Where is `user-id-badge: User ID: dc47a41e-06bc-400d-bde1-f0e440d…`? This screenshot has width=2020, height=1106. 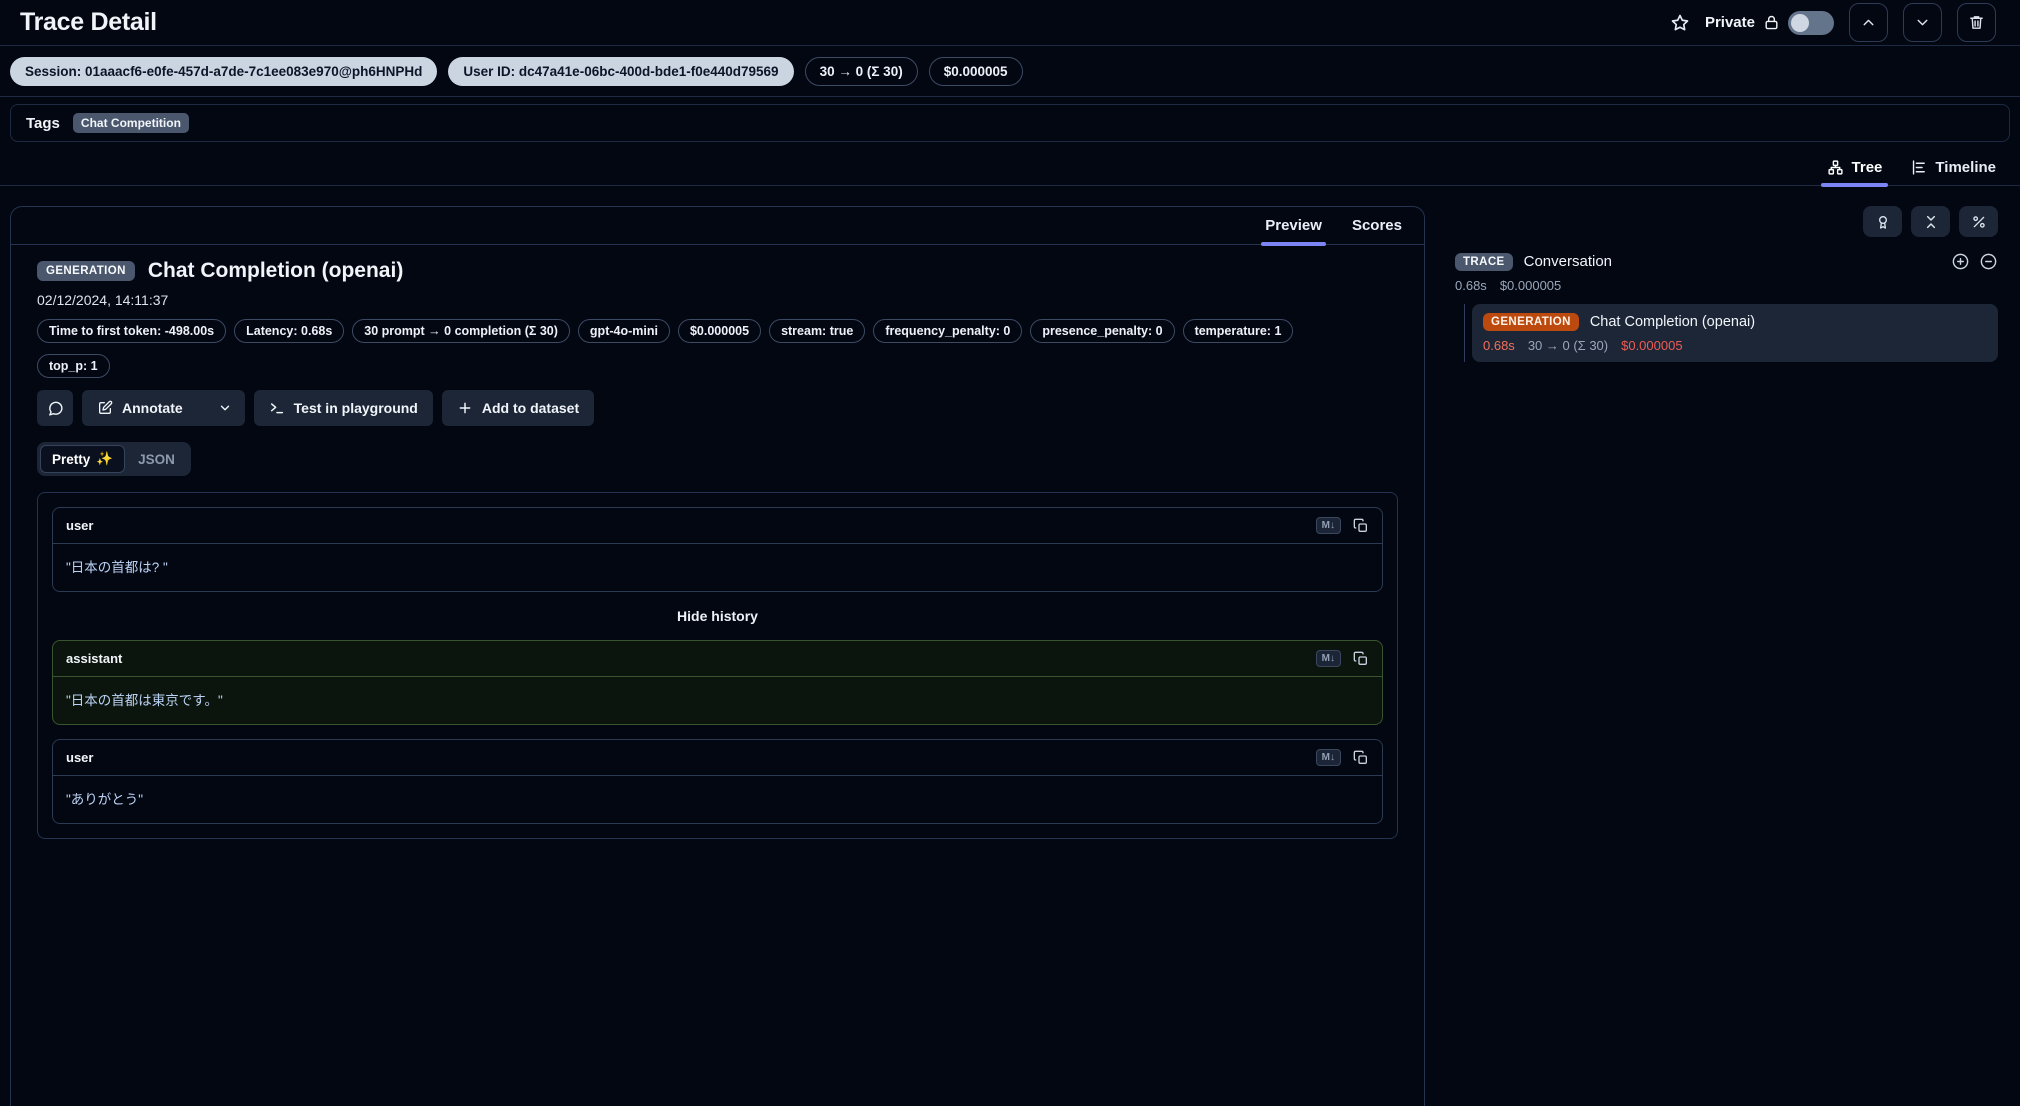
user-id-badge: User ID: dc47a41e-06bc-400d-bde1-f0e440d… is located at coordinates (621, 71).